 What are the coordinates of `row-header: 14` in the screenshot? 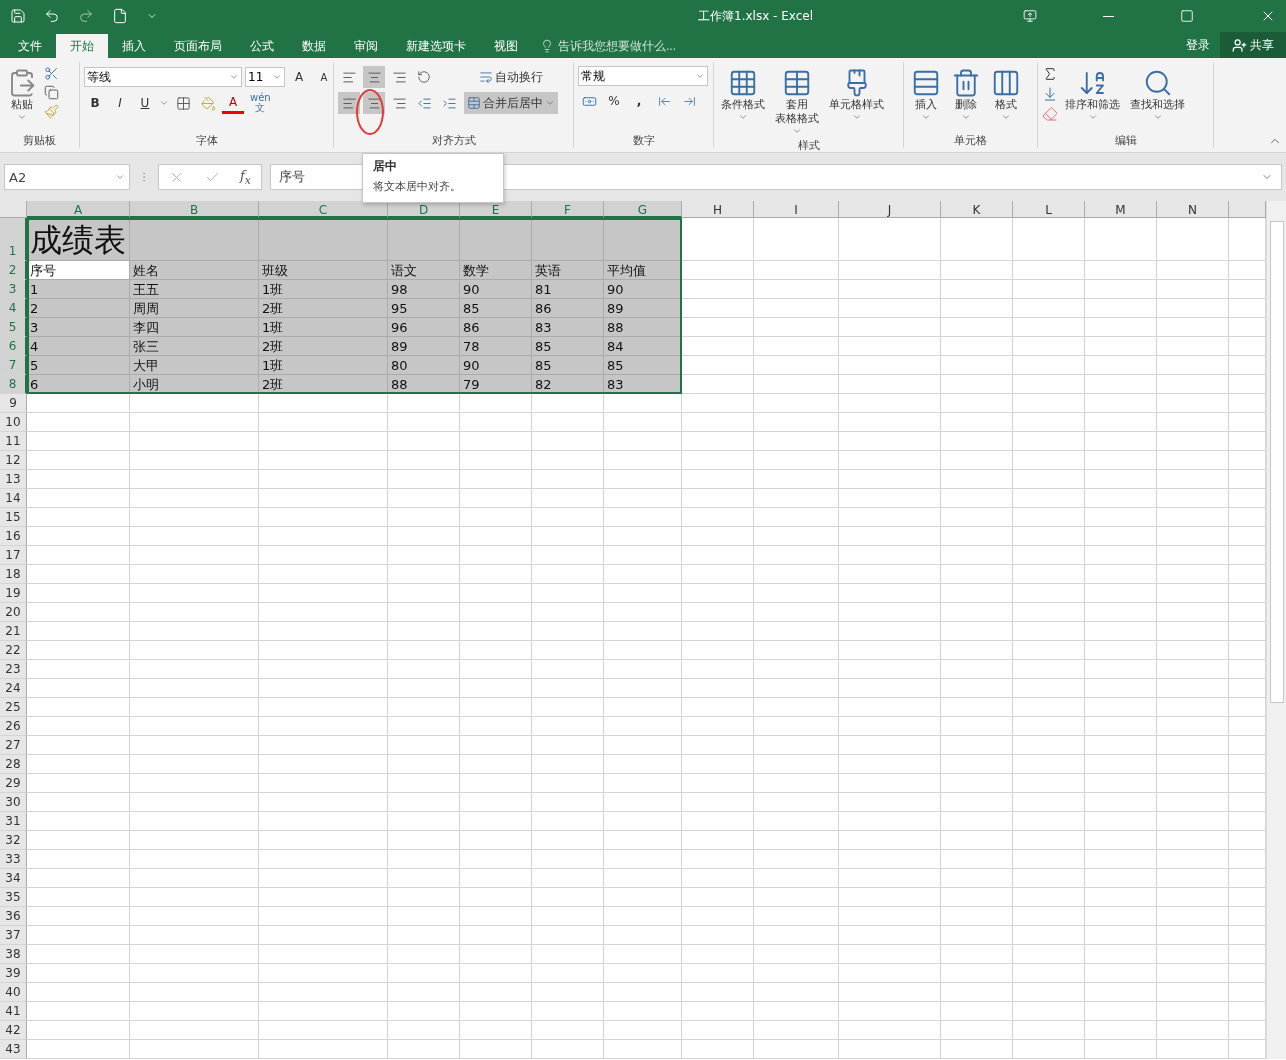 It's located at (13, 498).